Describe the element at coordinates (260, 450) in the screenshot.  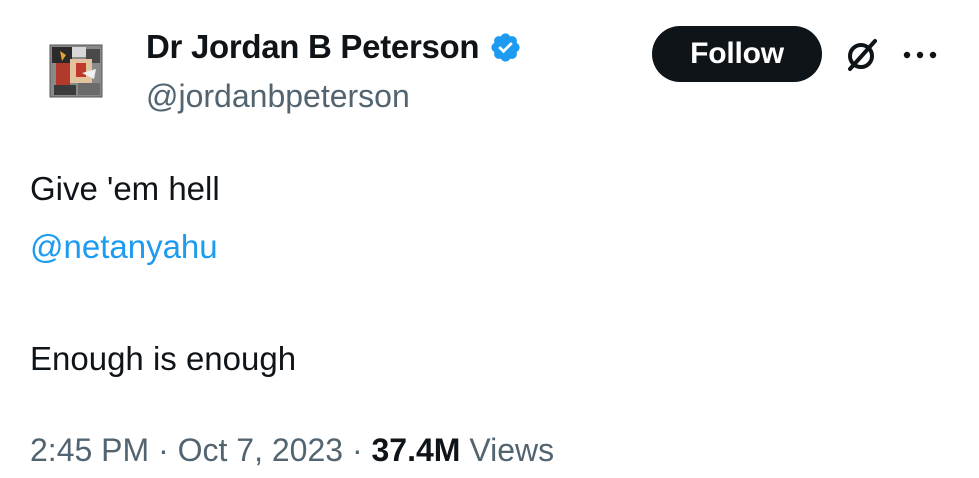
I see `tweet-date: Oct 7, 2023` at that location.